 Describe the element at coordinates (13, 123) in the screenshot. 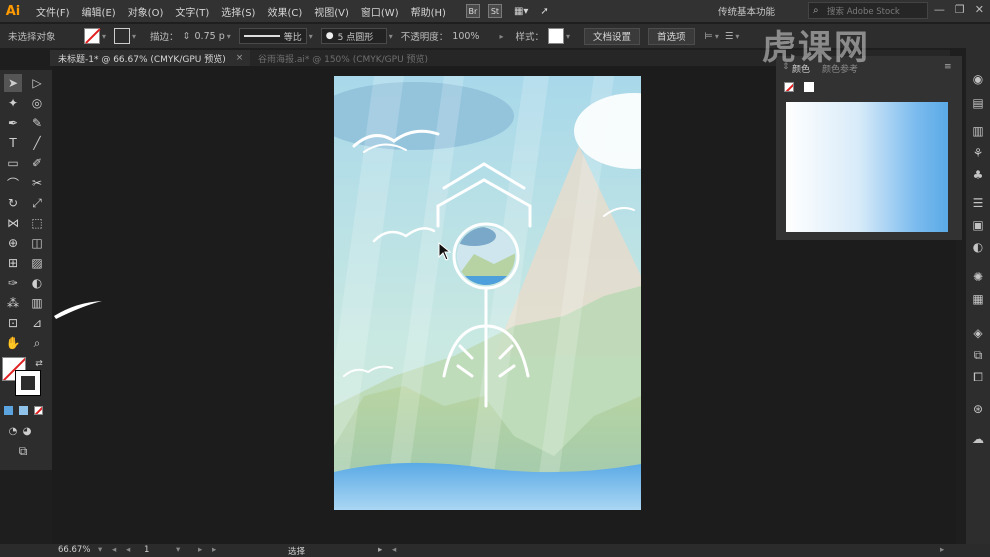

I see `pen-tool-icon: ✒` at that location.